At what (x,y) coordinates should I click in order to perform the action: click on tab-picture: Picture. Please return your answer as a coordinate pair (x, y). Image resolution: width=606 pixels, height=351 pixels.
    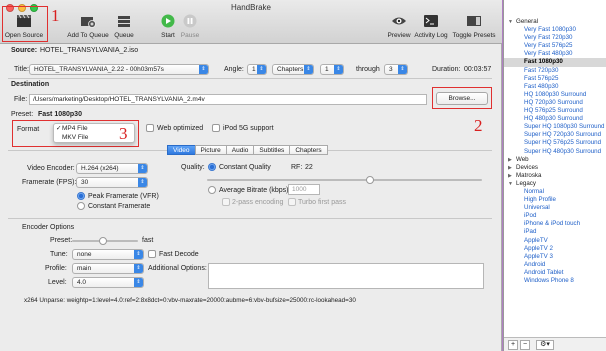
    Looking at the image, I should click on (210, 150).